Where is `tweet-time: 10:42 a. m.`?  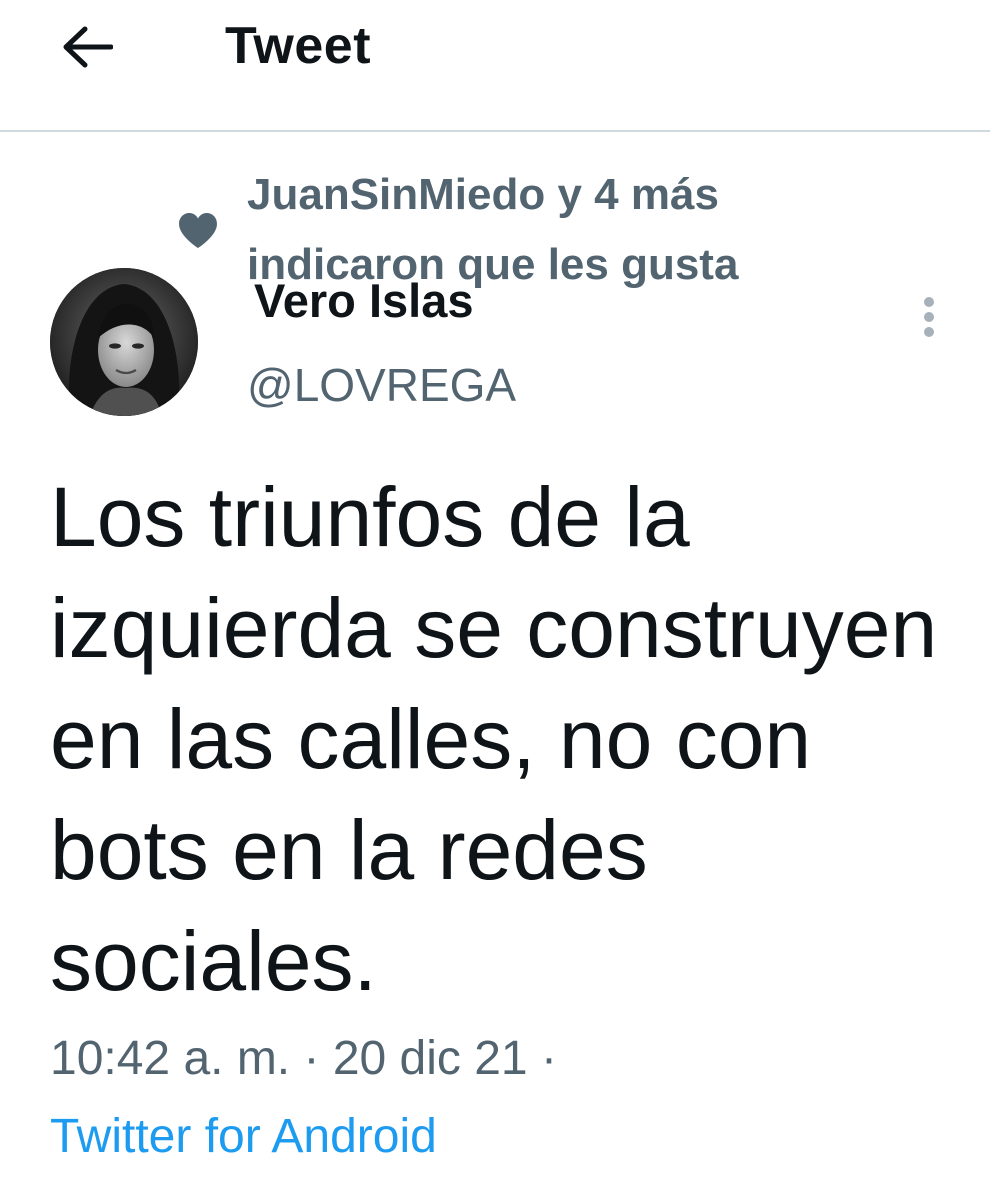 tweet-time: 10:42 a. m. is located at coordinates (170, 1058).